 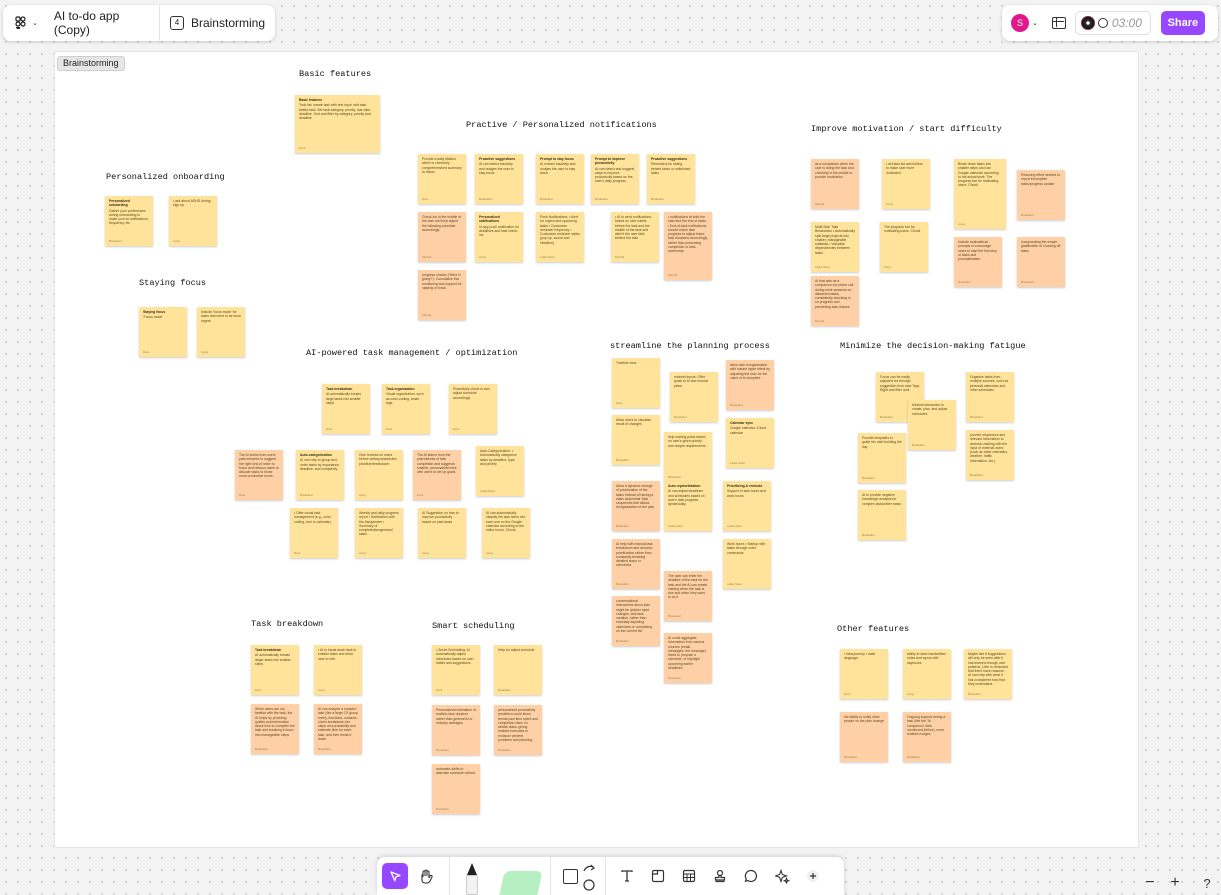 What do you see at coordinates (473, 878) in the screenshot?
I see `marker-tool-button` at bounding box center [473, 878].